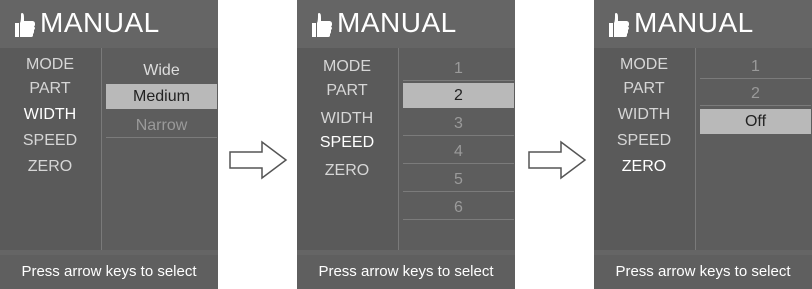  I want to click on option-speed-2-selected: 2, so click(458, 95).